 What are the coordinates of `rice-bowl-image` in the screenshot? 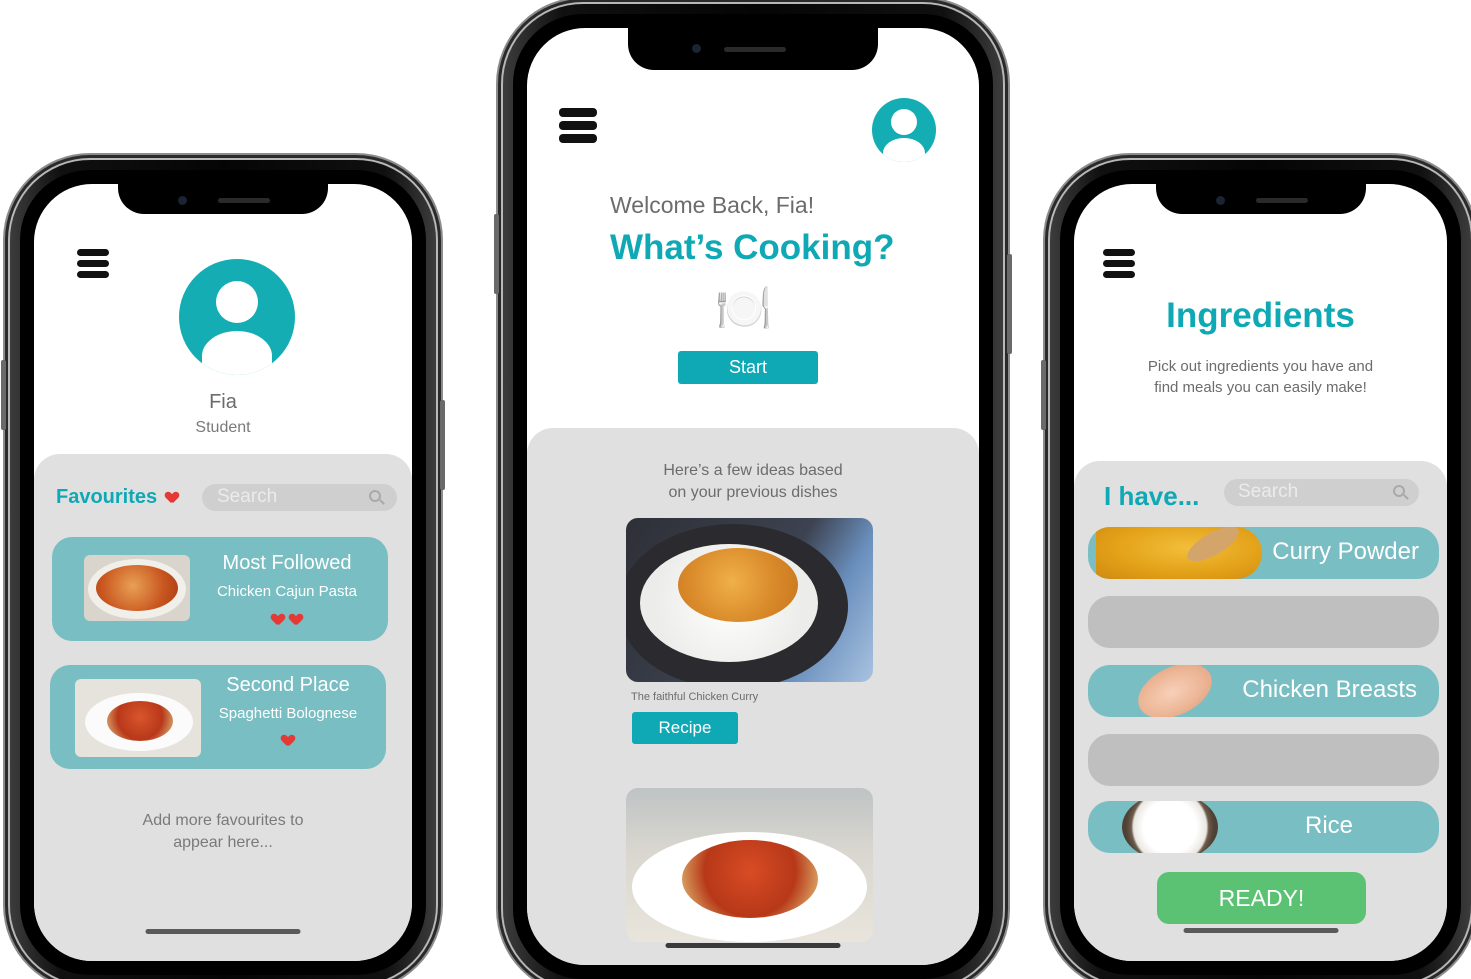 It's located at (1170, 827).